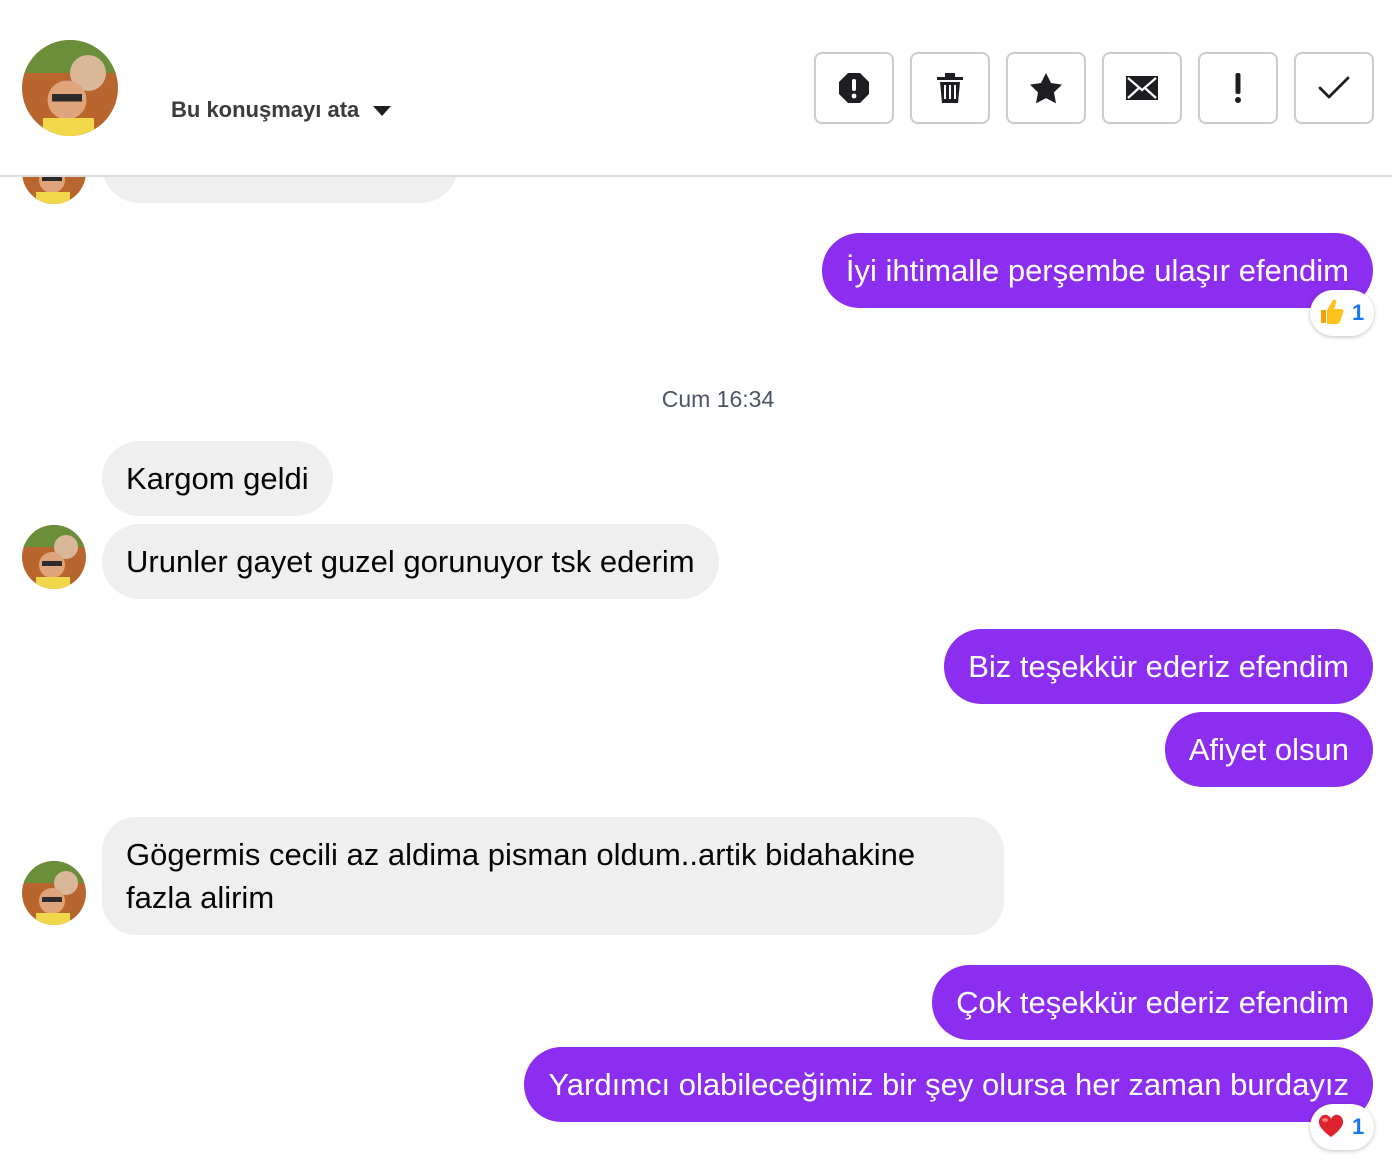 The height and width of the screenshot is (1170, 1392). I want to click on exclamation-icon, so click(1238, 88).